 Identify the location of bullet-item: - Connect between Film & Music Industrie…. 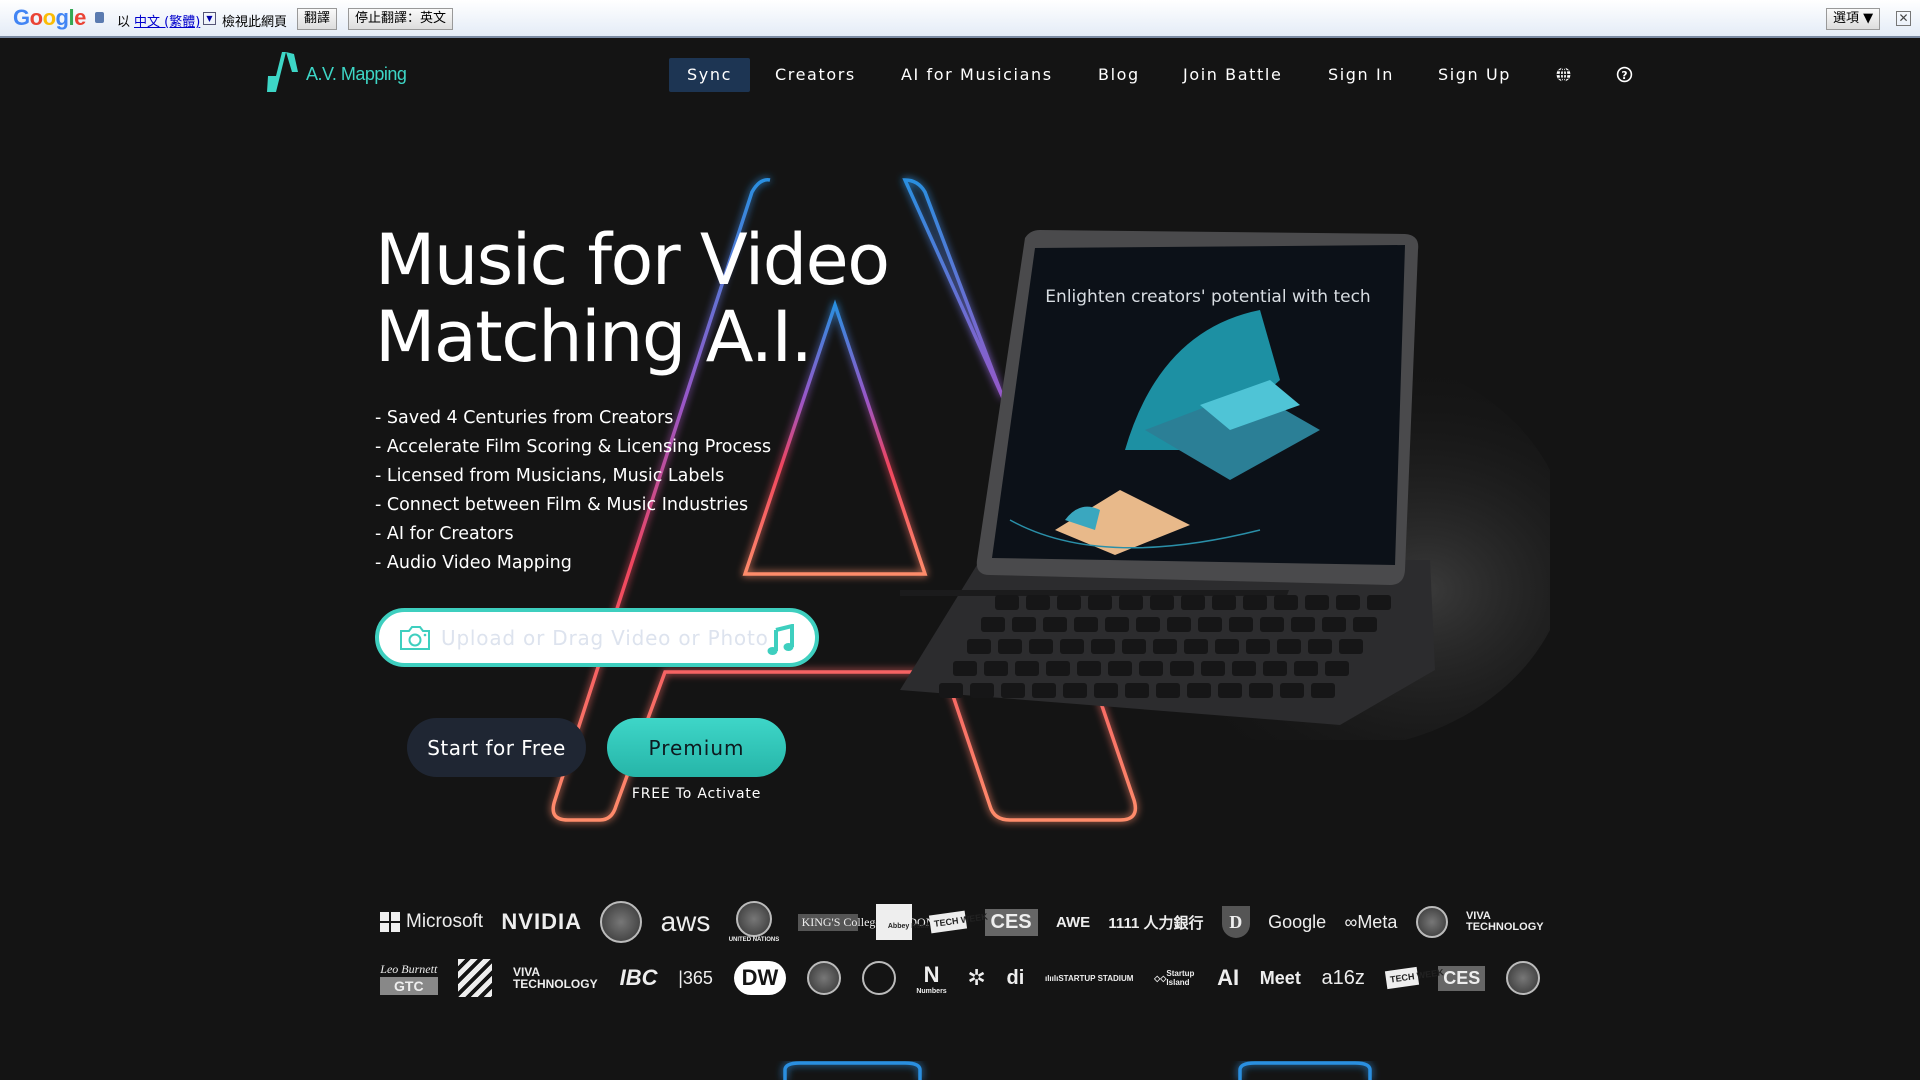
(562, 505).